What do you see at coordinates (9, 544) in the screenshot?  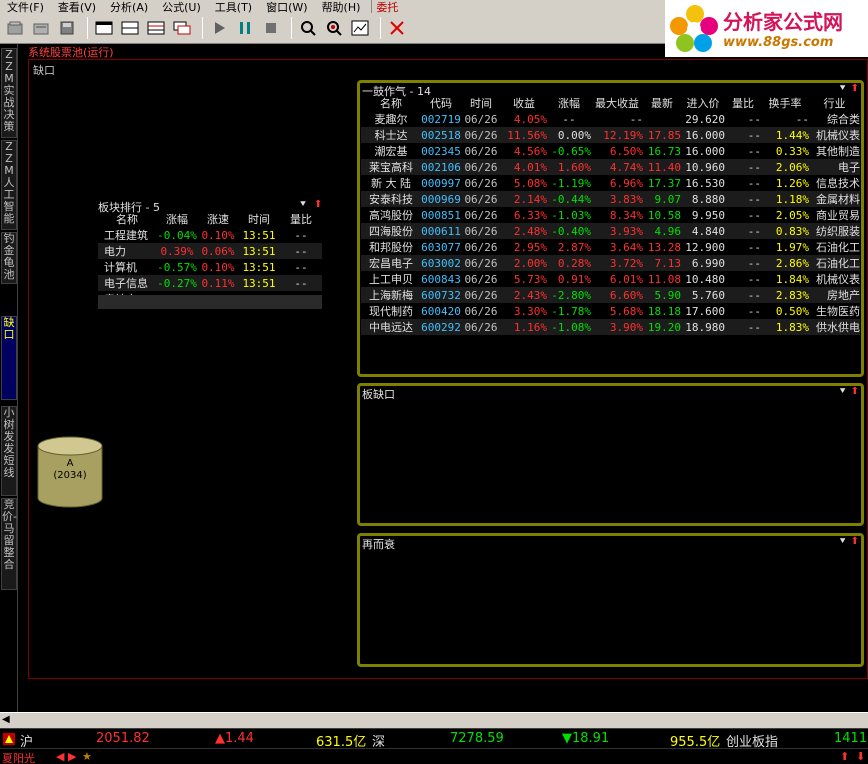 I see `tab-auction: 竞价-马留整合` at bounding box center [9, 544].